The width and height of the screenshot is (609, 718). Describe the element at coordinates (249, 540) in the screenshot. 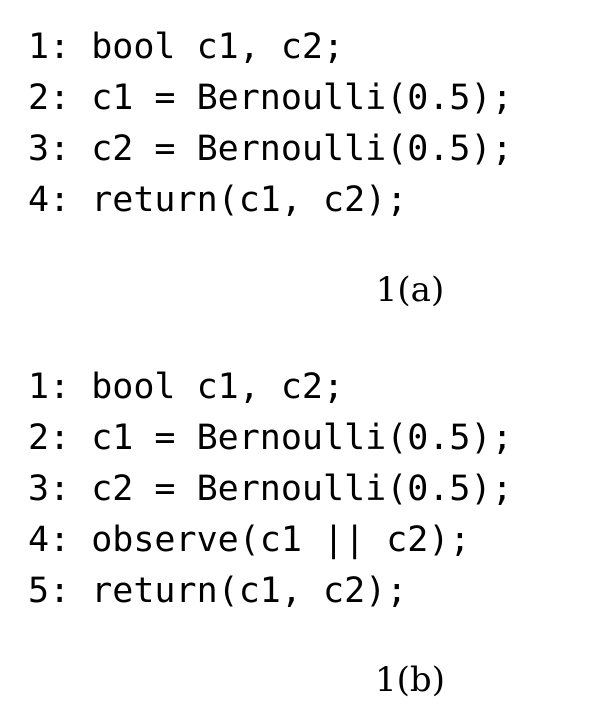

I see `code-line: 4: observe(c1 || c2);` at that location.